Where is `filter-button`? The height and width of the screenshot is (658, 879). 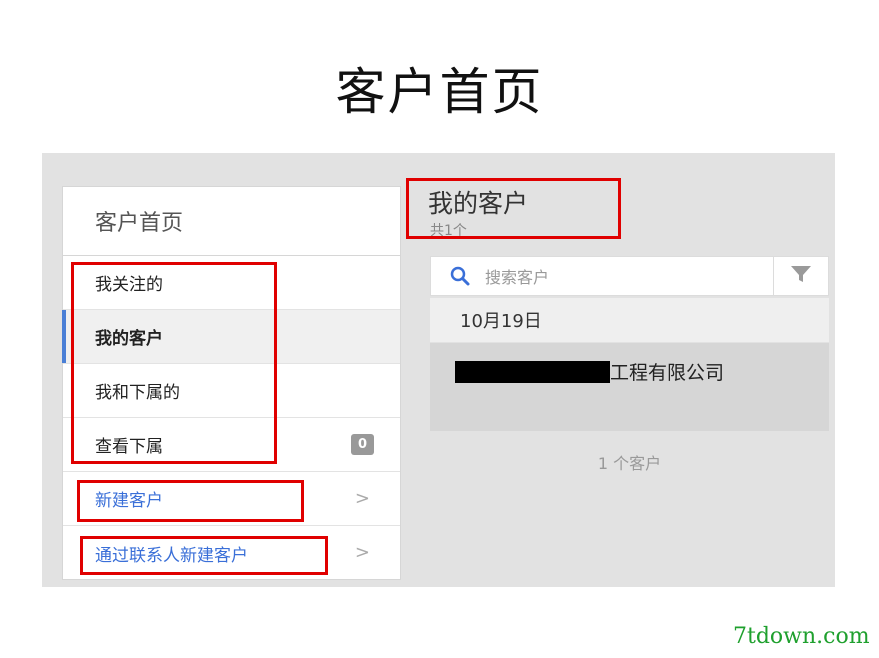 filter-button is located at coordinates (801, 276).